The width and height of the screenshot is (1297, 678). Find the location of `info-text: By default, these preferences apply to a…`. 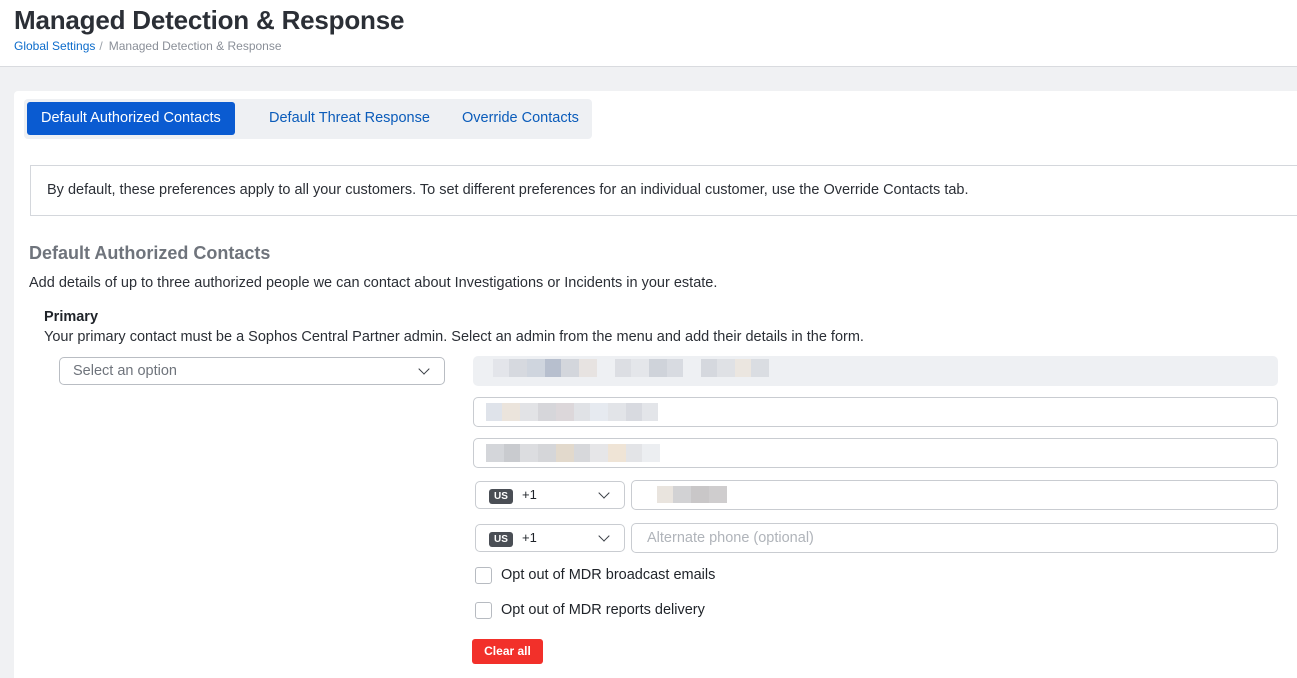

info-text: By default, these preferences apply to a… is located at coordinates (508, 190).